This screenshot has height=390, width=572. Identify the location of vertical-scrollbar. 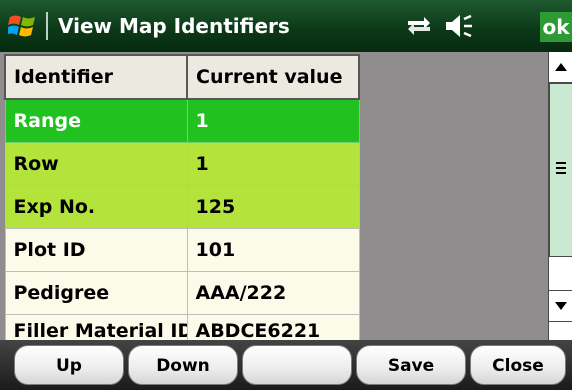
(560, 196).